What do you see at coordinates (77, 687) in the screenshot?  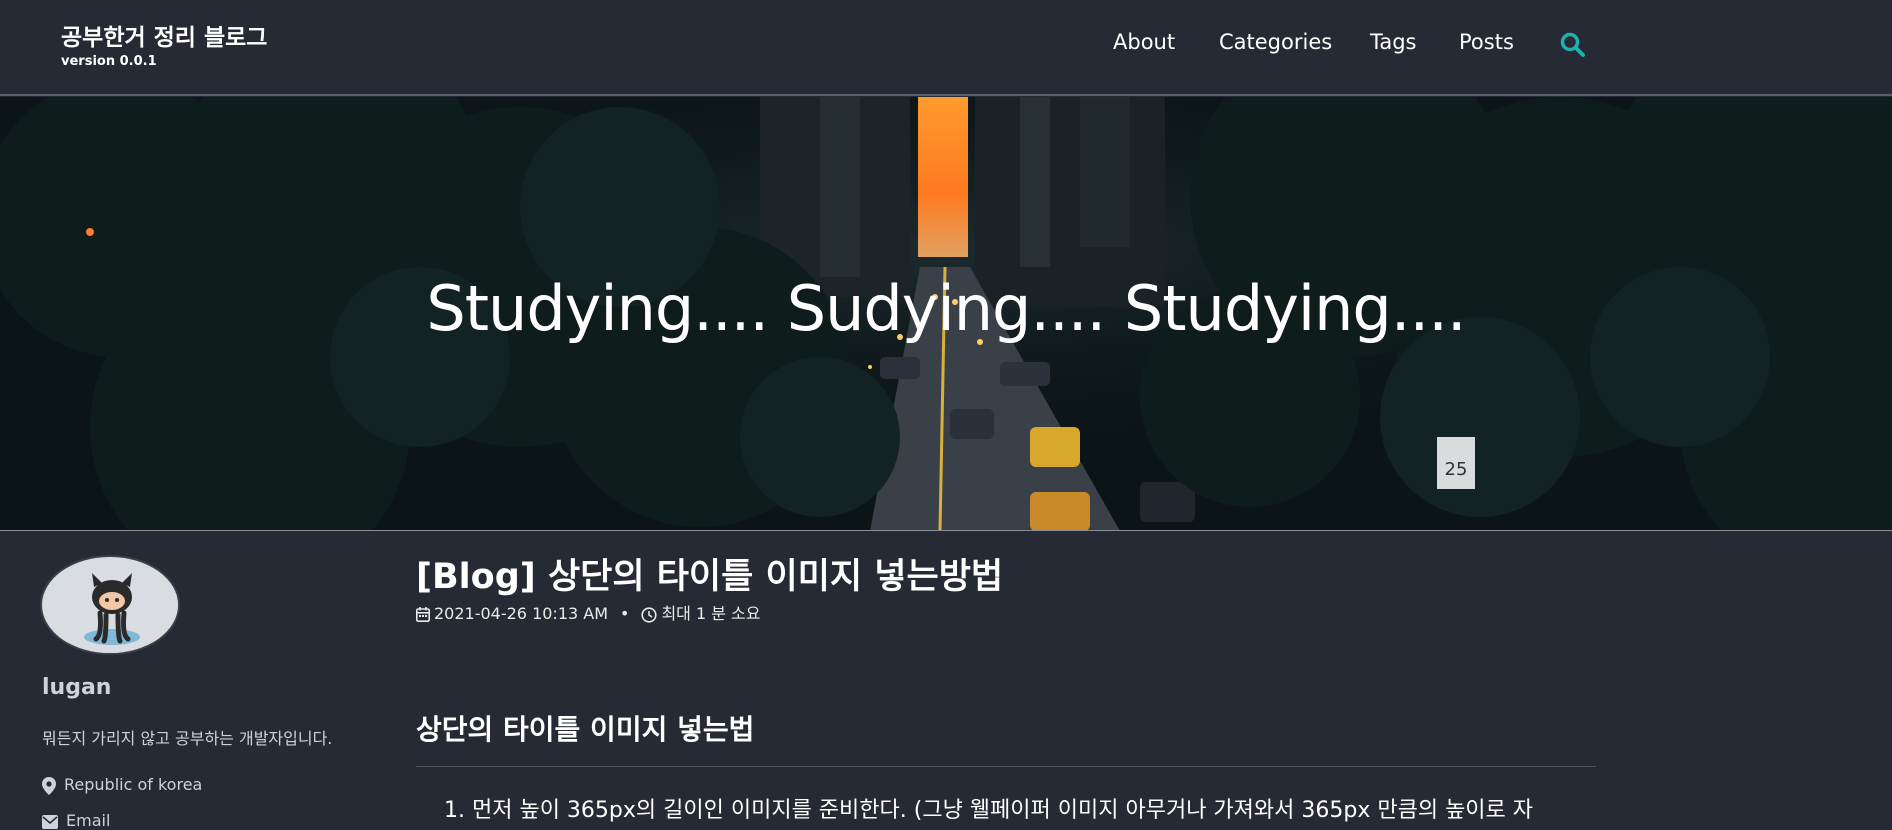 I see `author-name: lugan` at bounding box center [77, 687].